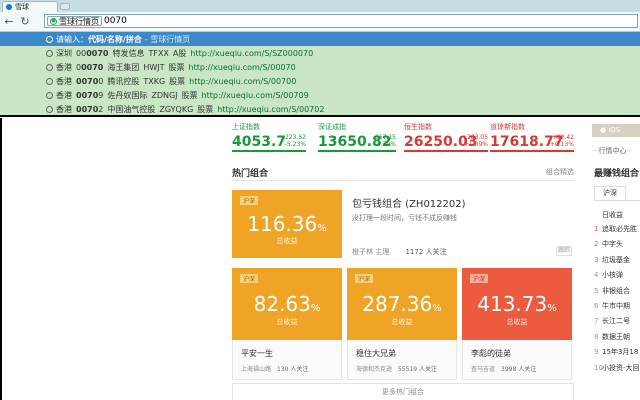 The width and height of the screenshot is (640, 400). I want to click on featured-return-label: 总收益, so click(287, 241).